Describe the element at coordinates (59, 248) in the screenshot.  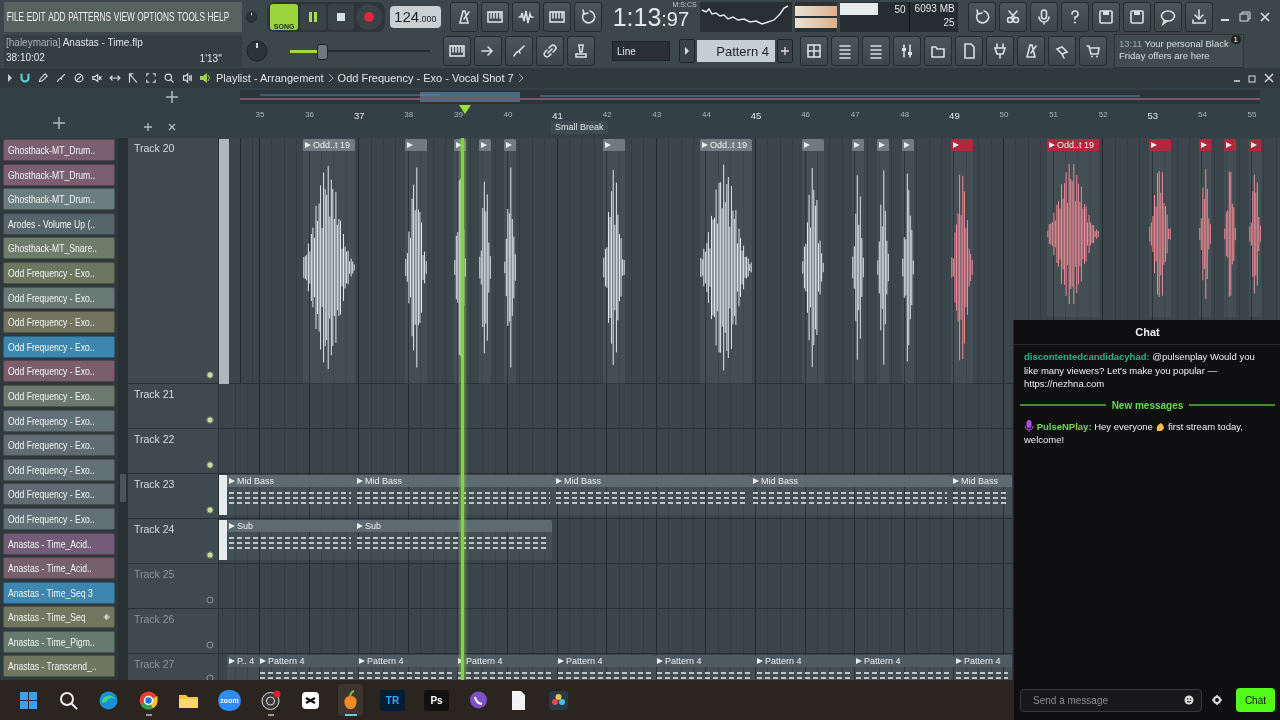
I see `channel-button: Ghosthack-MT_Snare..` at that location.